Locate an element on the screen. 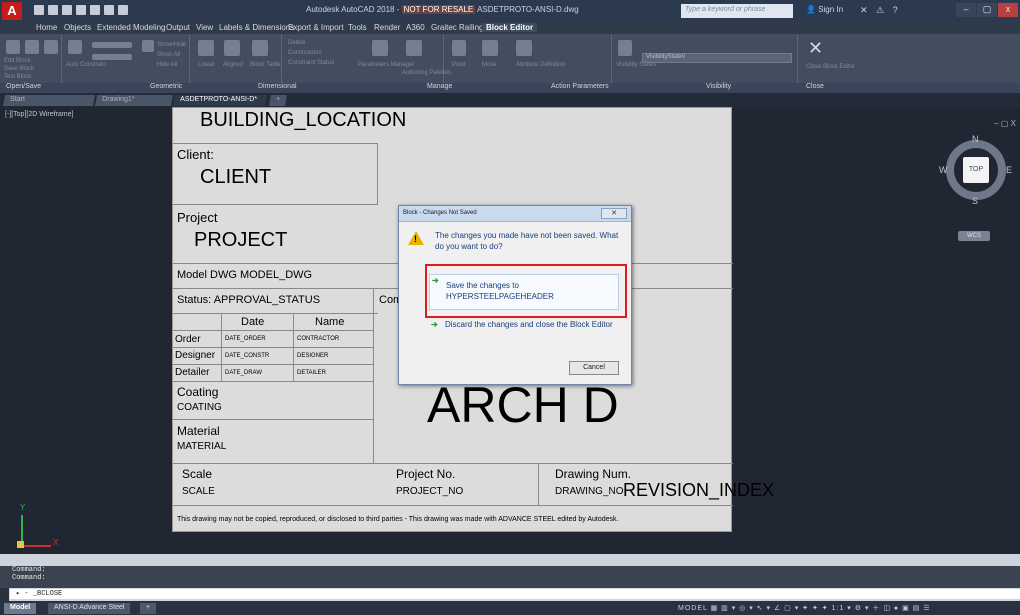 This screenshot has width=1020, height=615. panel-geometric: Geometric is located at coordinates (166, 86).